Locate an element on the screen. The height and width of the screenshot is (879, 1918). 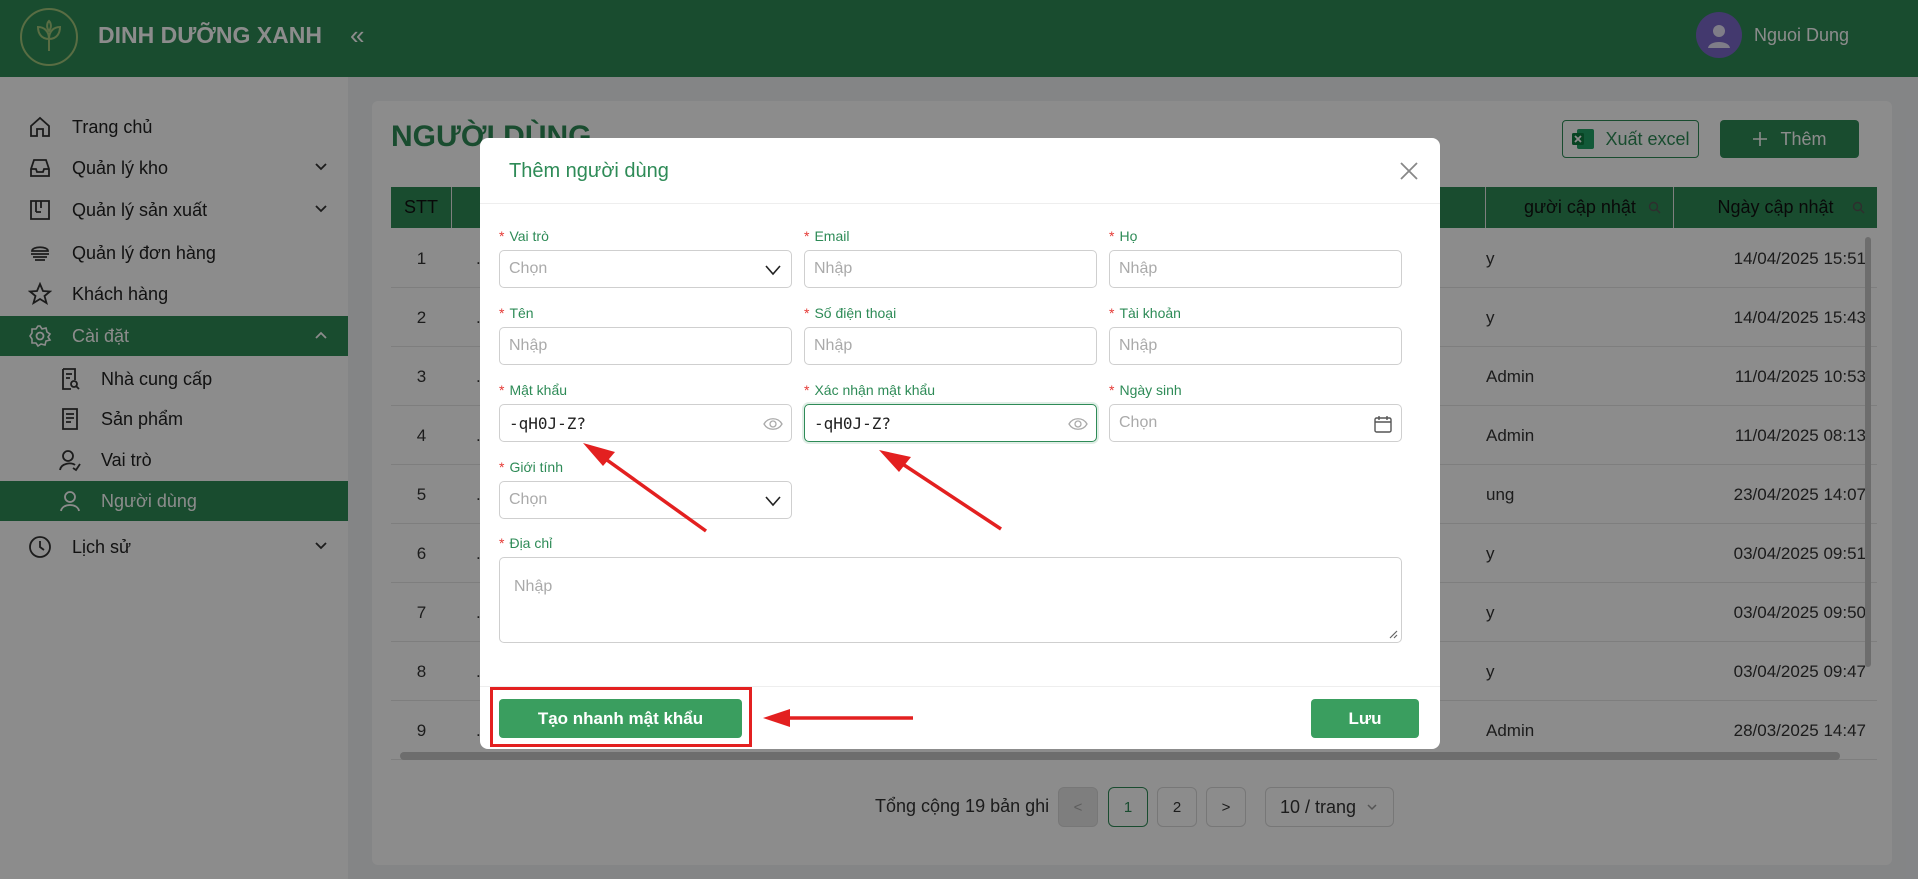
modal-title: Thêm người dùng is located at coordinates (589, 171).